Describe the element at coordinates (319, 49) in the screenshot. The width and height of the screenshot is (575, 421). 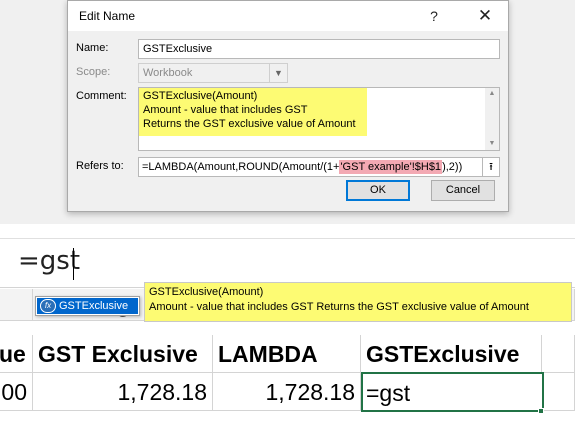
I see `name-field: GSTExclusive` at that location.